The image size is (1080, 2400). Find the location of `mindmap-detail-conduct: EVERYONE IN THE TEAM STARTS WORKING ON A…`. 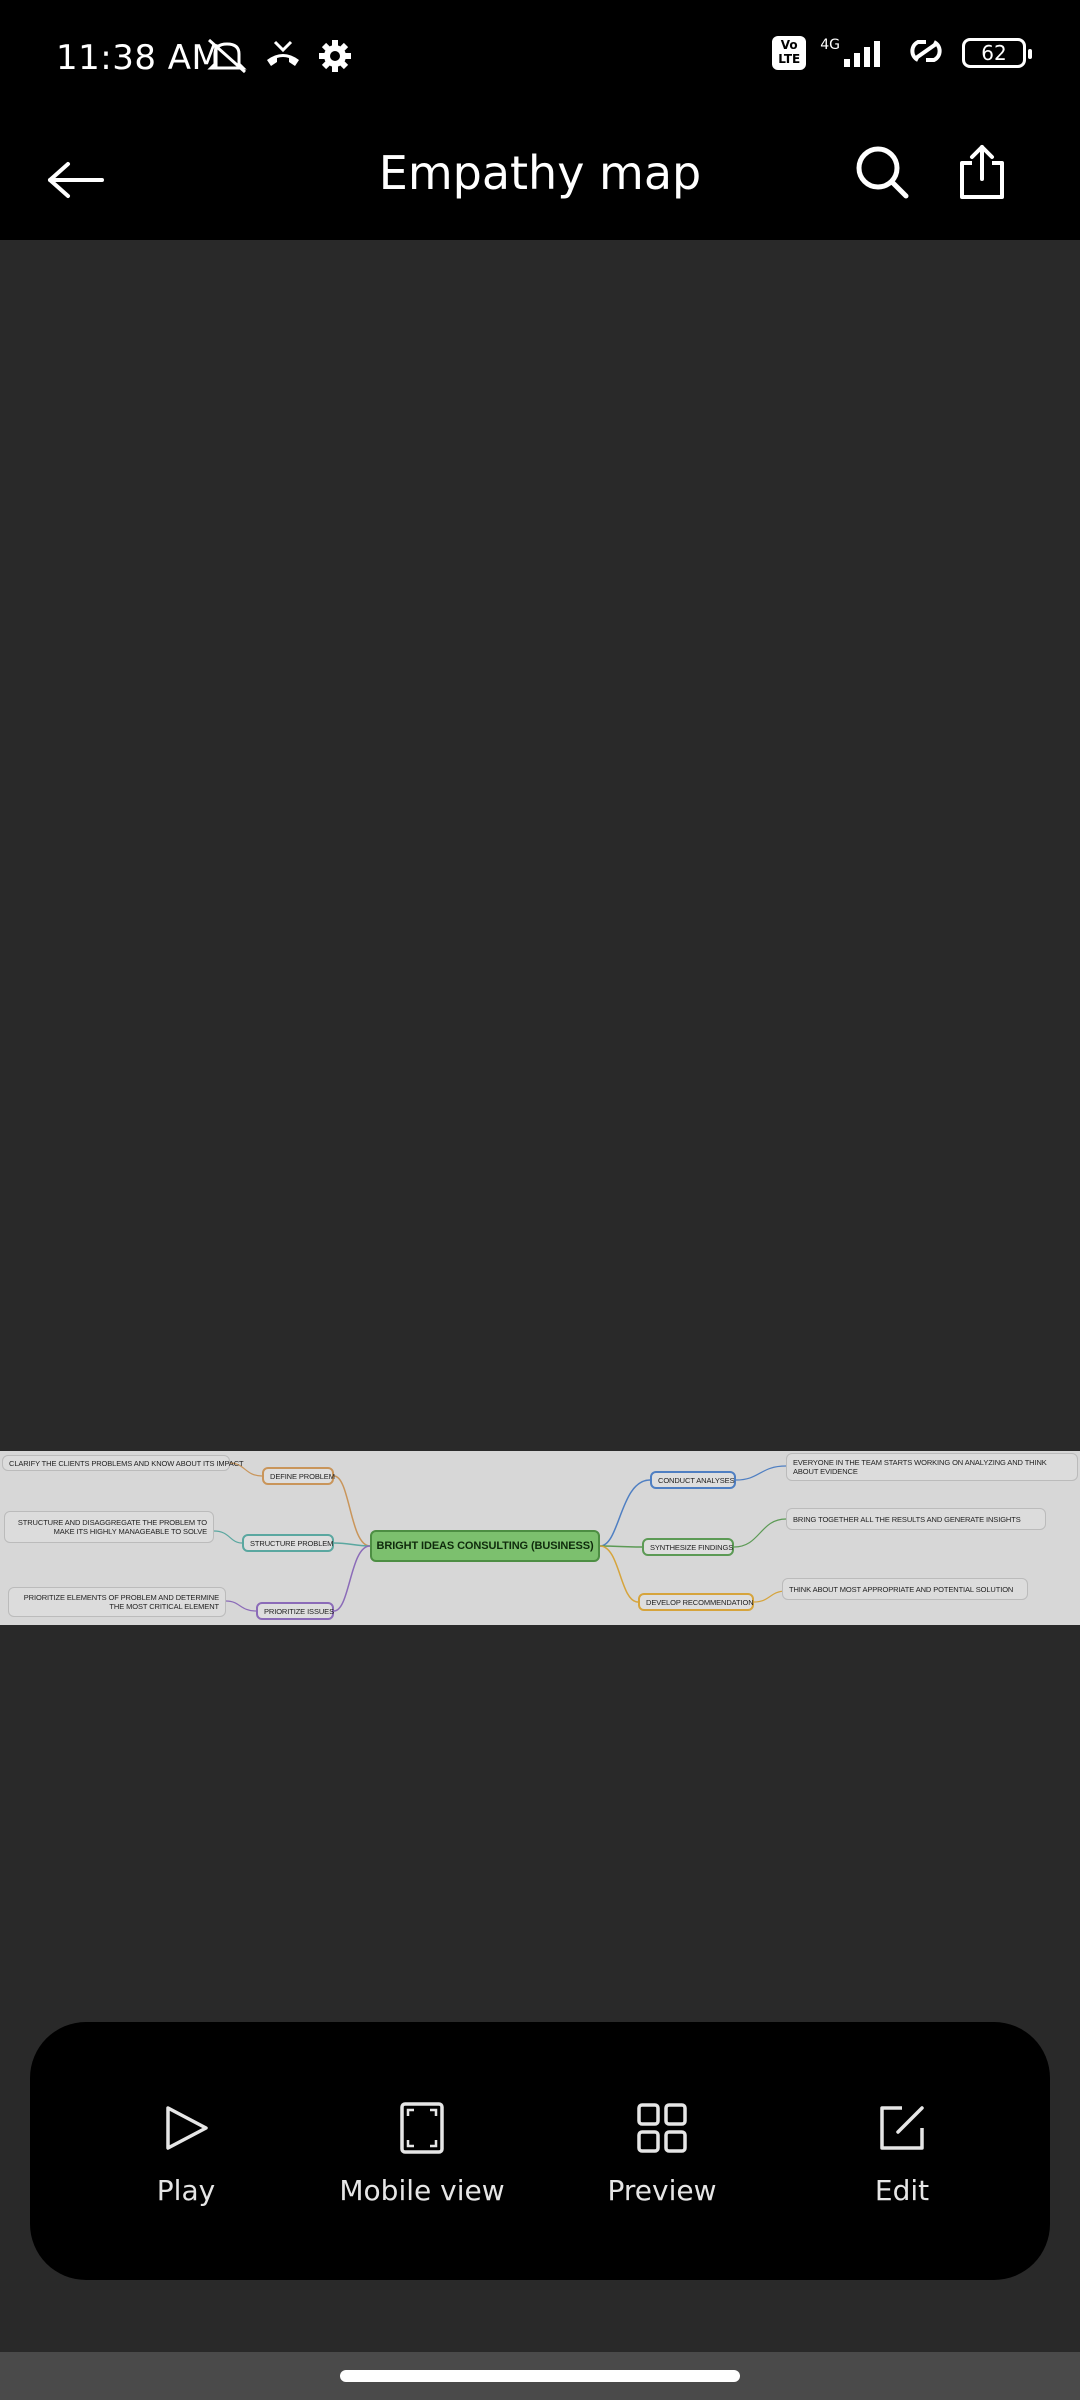

mindmap-detail-conduct: EVERYONE IN THE TEAM STARTS WORKING ON A… is located at coordinates (932, 1467).